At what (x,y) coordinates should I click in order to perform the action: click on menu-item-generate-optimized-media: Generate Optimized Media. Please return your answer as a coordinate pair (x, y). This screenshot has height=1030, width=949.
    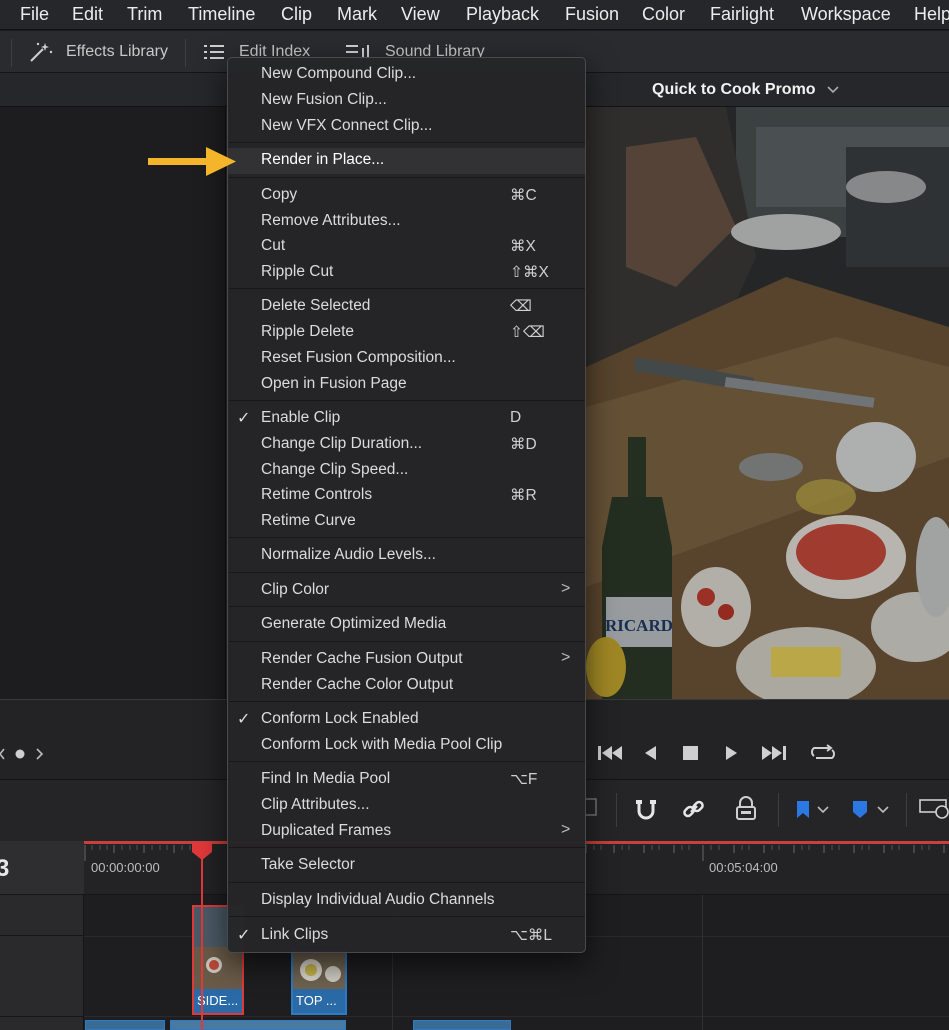
    Looking at the image, I should click on (406, 625).